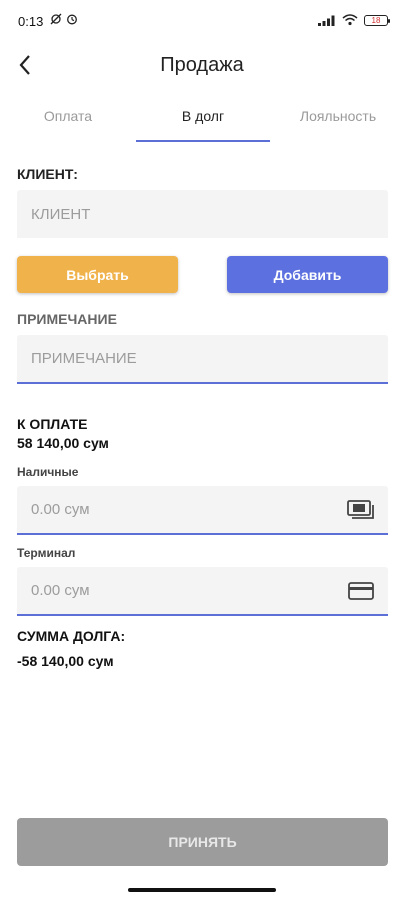  I want to click on to-pay-amount: 58 140,00 сум, so click(63, 443).